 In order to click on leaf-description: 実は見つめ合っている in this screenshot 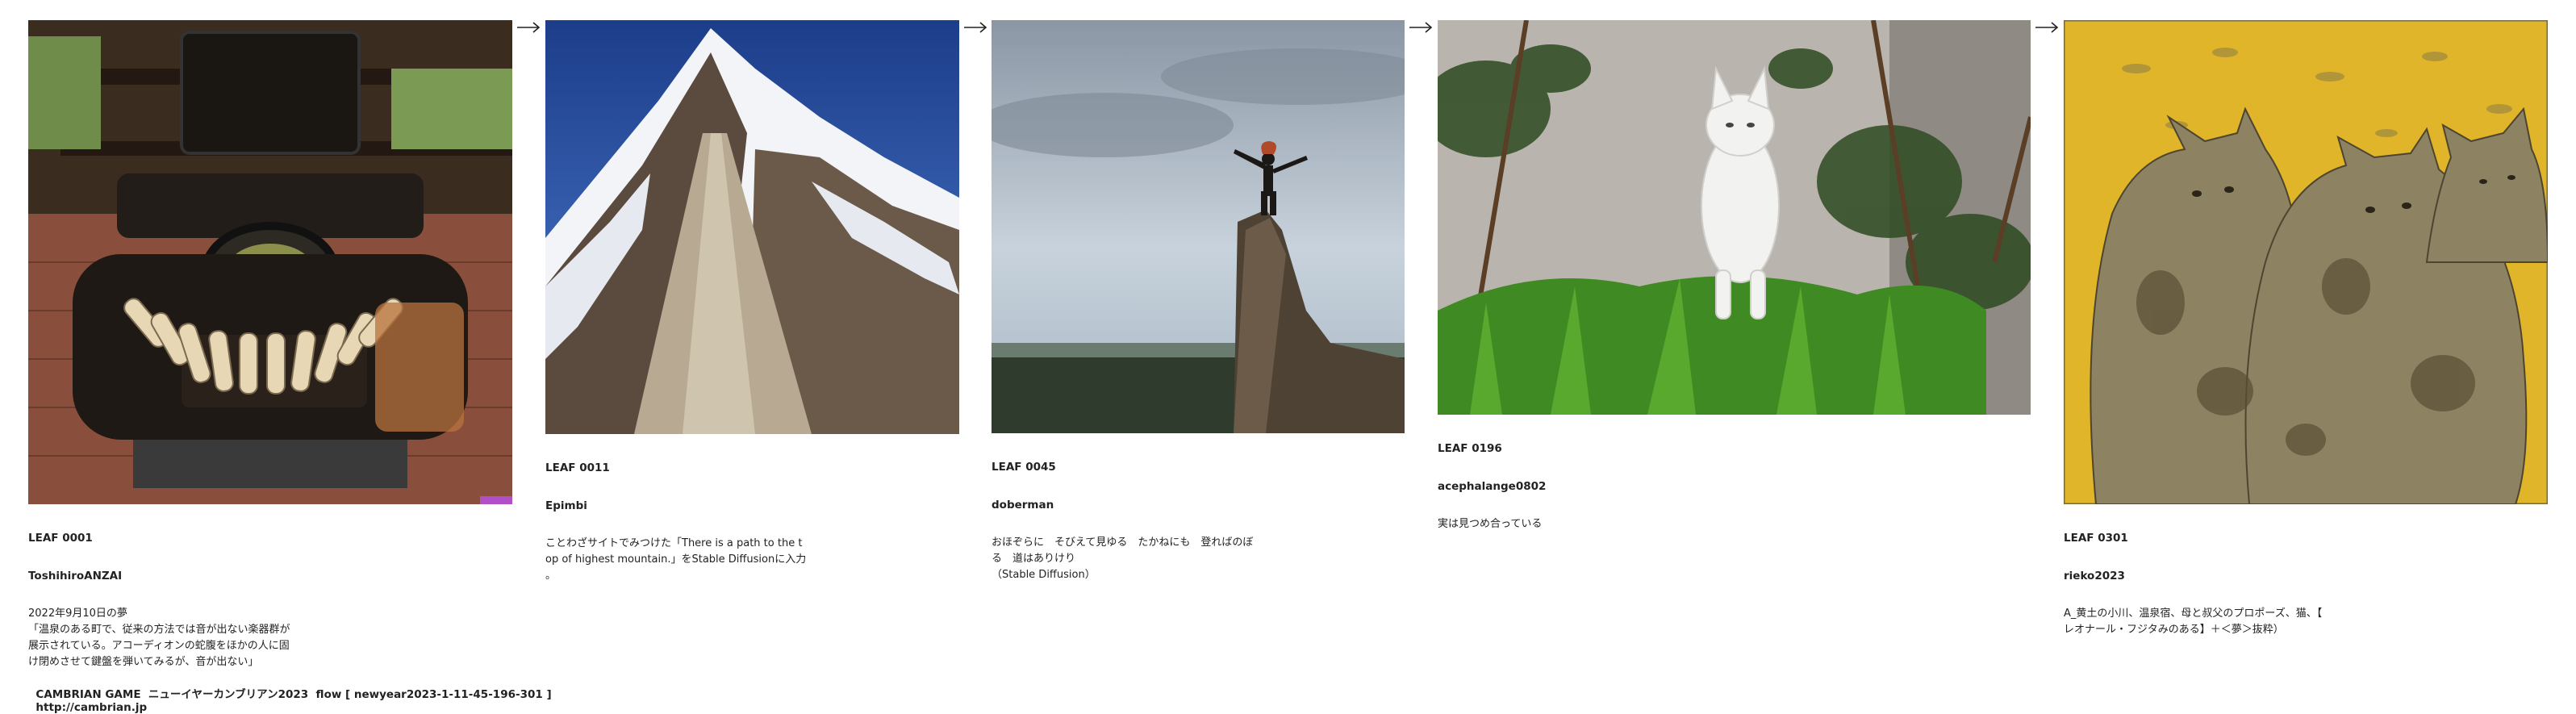, I will do `click(1491, 524)`.